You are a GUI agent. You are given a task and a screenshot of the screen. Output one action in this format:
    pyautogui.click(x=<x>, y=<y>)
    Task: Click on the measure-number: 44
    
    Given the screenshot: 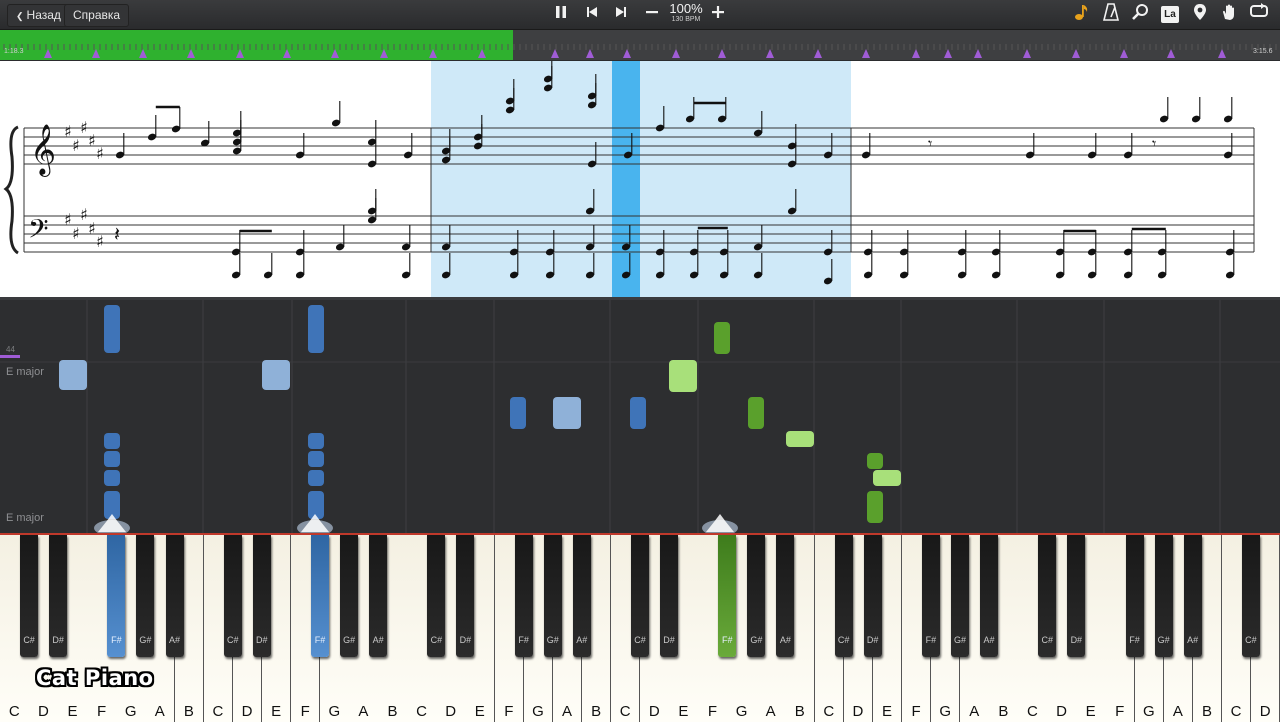 What is the action you would take?
    pyautogui.click(x=10, y=349)
    